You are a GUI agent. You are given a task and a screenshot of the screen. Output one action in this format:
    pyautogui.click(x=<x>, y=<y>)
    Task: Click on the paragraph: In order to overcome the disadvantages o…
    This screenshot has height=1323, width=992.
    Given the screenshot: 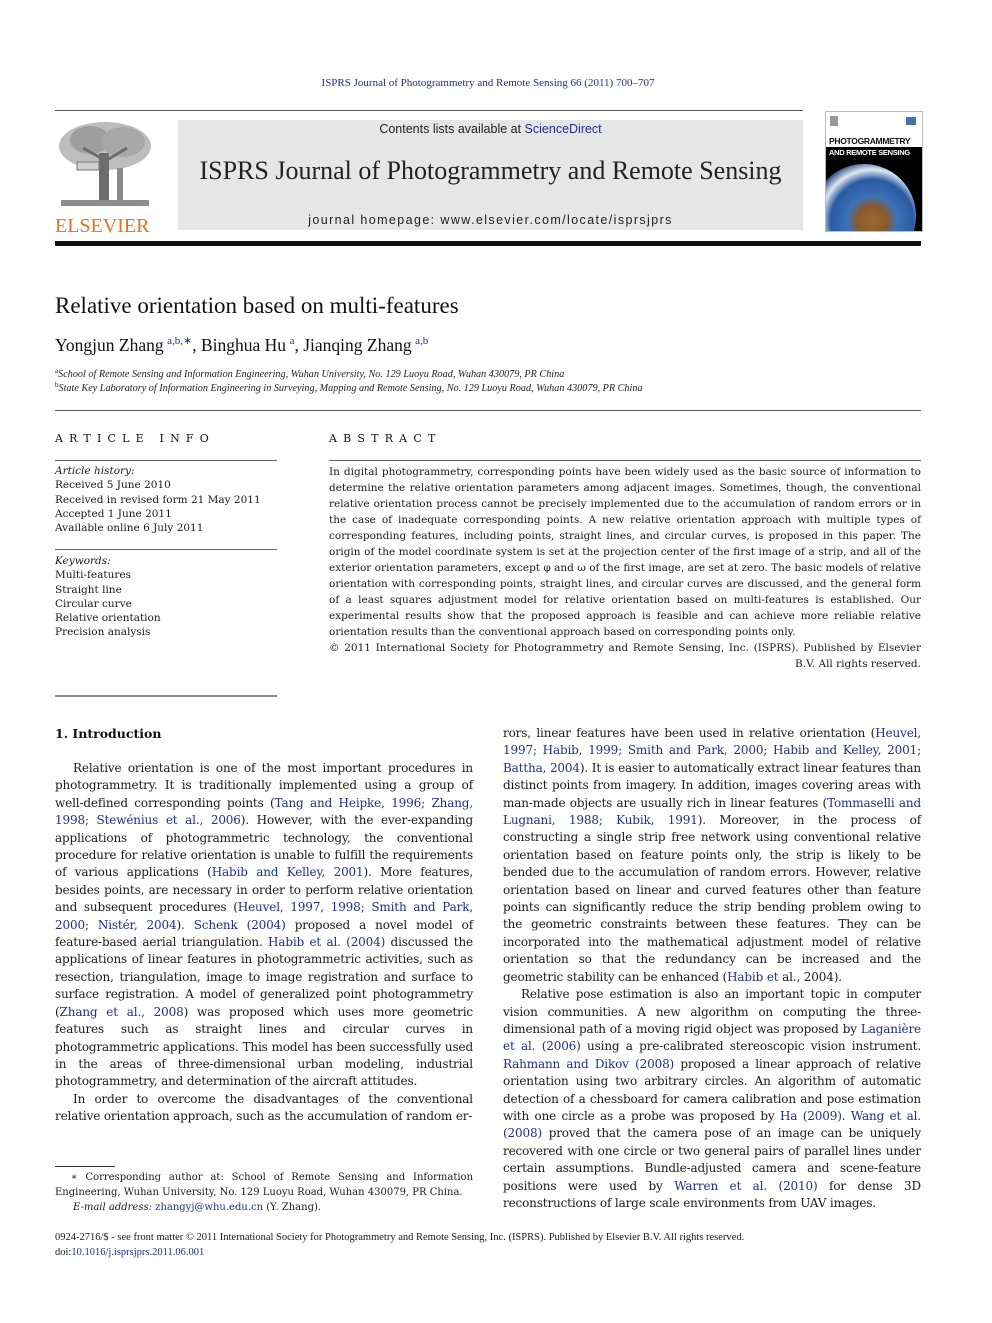 What is the action you would take?
    pyautogui.click(x=264, y=1108)
    